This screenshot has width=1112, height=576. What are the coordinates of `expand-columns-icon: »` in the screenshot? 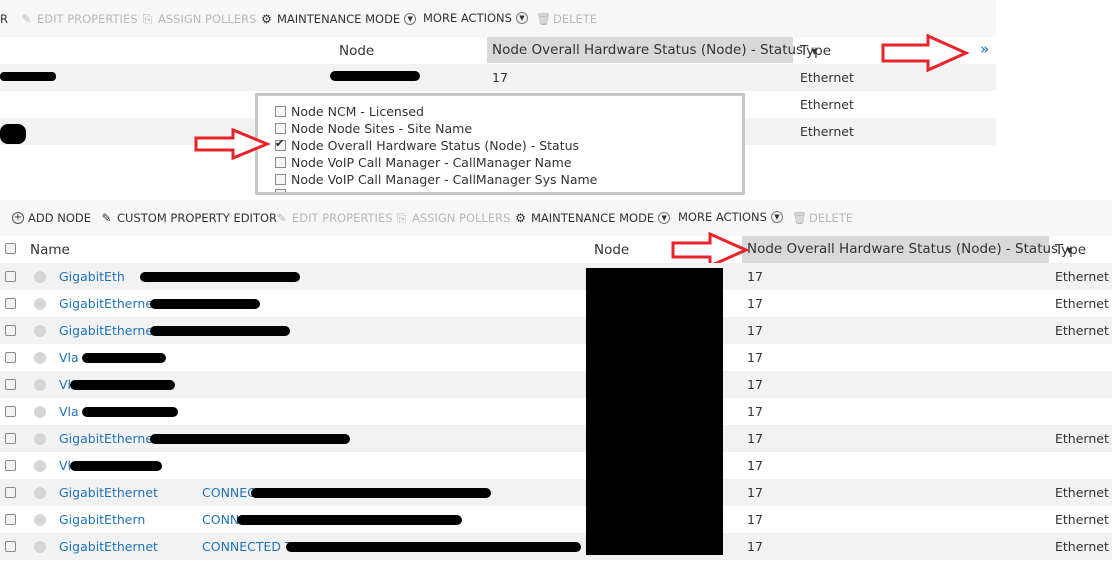 It's located at (984, 49).